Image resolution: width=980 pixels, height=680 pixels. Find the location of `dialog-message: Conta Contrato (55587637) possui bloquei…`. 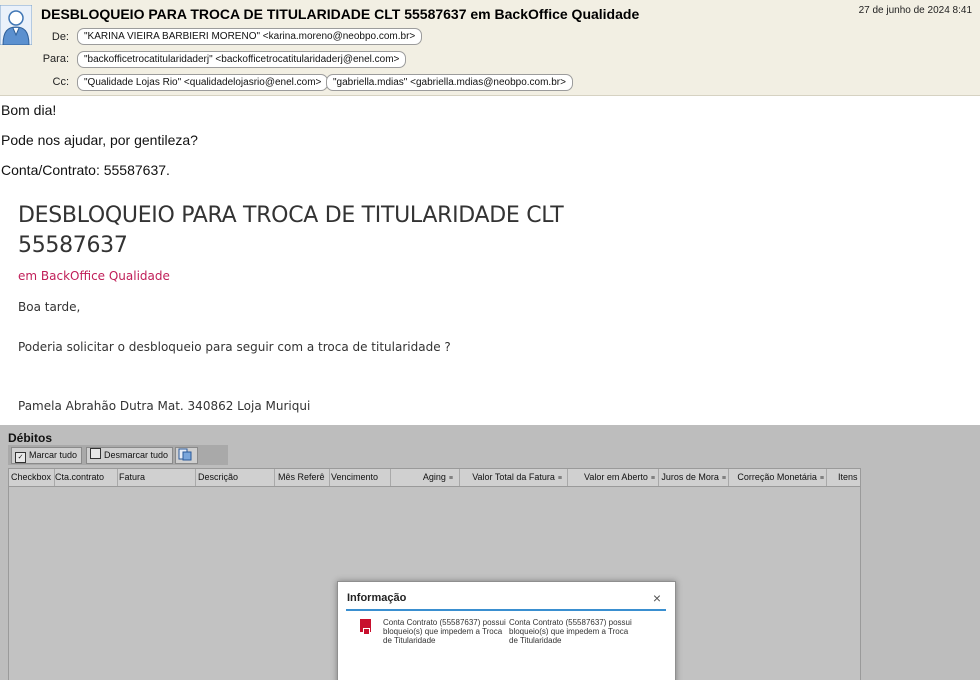

dialog-message: Conta Contrato (55587637) possui bloquei… is located at coordinates (444, 631).